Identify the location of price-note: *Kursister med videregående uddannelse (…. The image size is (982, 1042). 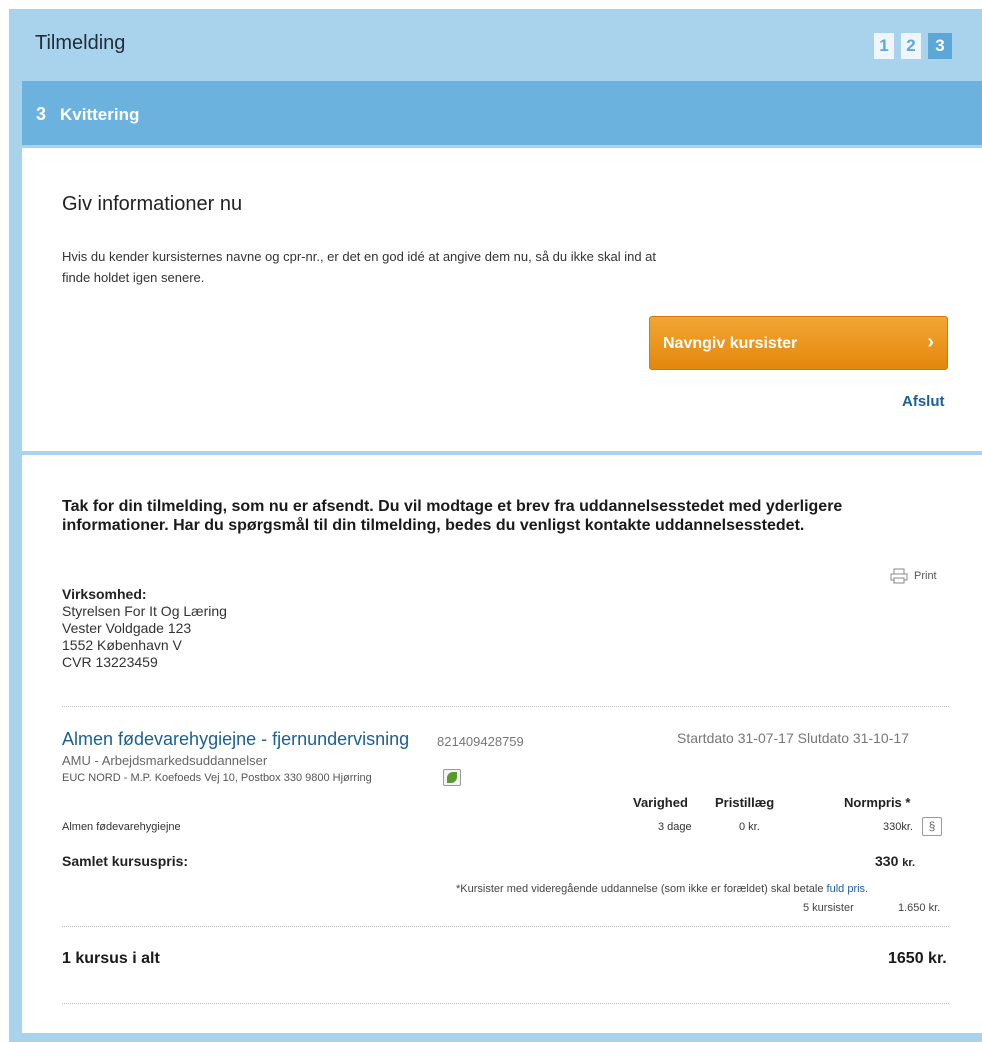
(662, 889).